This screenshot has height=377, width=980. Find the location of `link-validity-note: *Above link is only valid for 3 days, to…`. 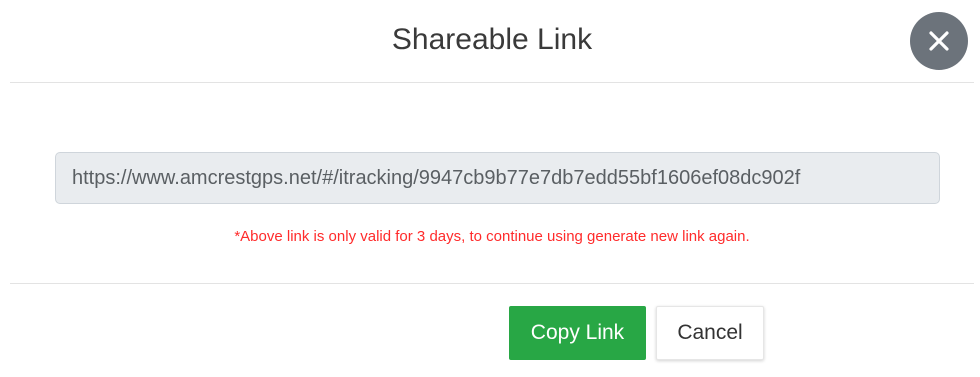

link-validity-note: *Above link is only valid for 3 days, to… is located at coordinates (492, 236).